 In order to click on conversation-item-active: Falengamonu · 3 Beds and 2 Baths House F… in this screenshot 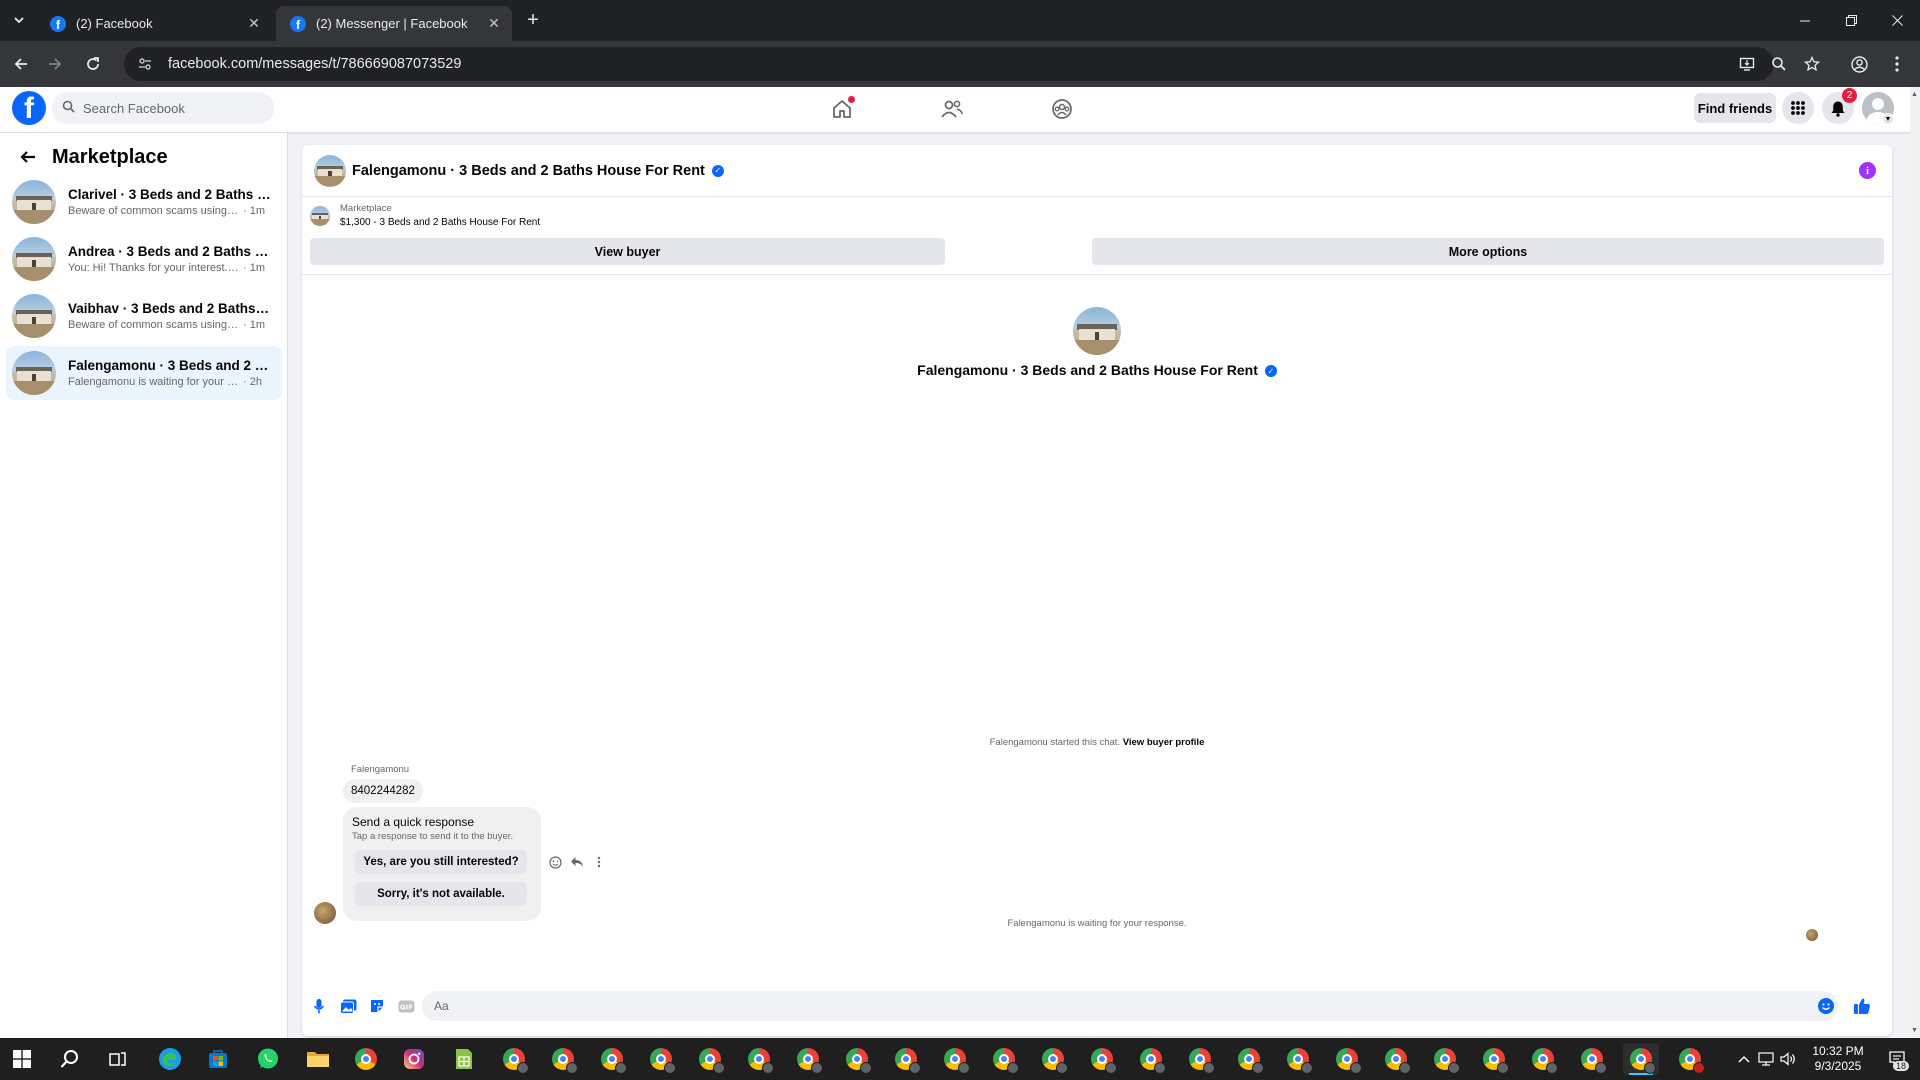, I will do `click(144, 373)`.